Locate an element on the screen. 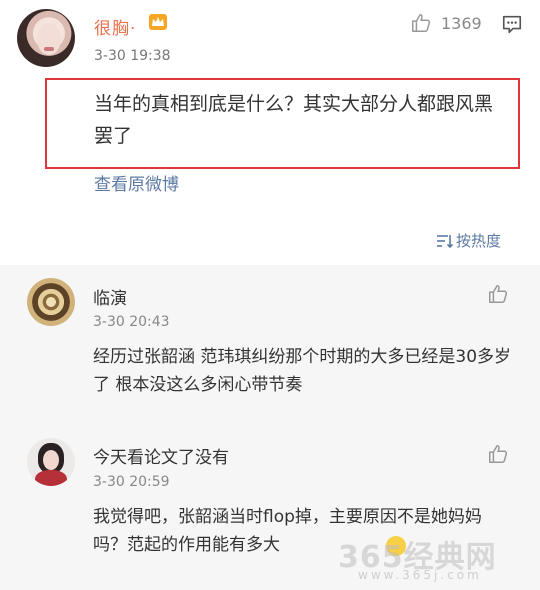 The width and height of the screenshot is (540, 590). main-comment-avatar is located at coordinates (46, 38).